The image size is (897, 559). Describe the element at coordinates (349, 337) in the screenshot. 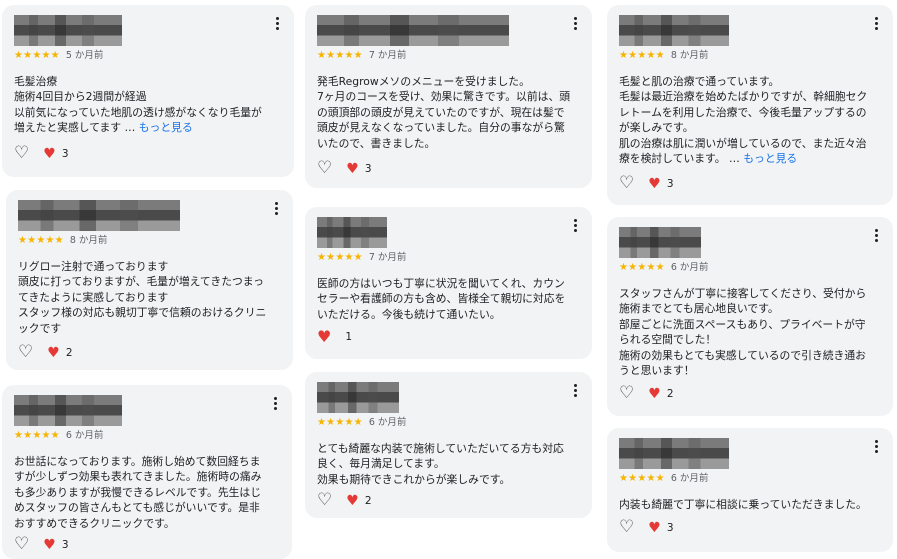

I see `like-count: 1` at that location.